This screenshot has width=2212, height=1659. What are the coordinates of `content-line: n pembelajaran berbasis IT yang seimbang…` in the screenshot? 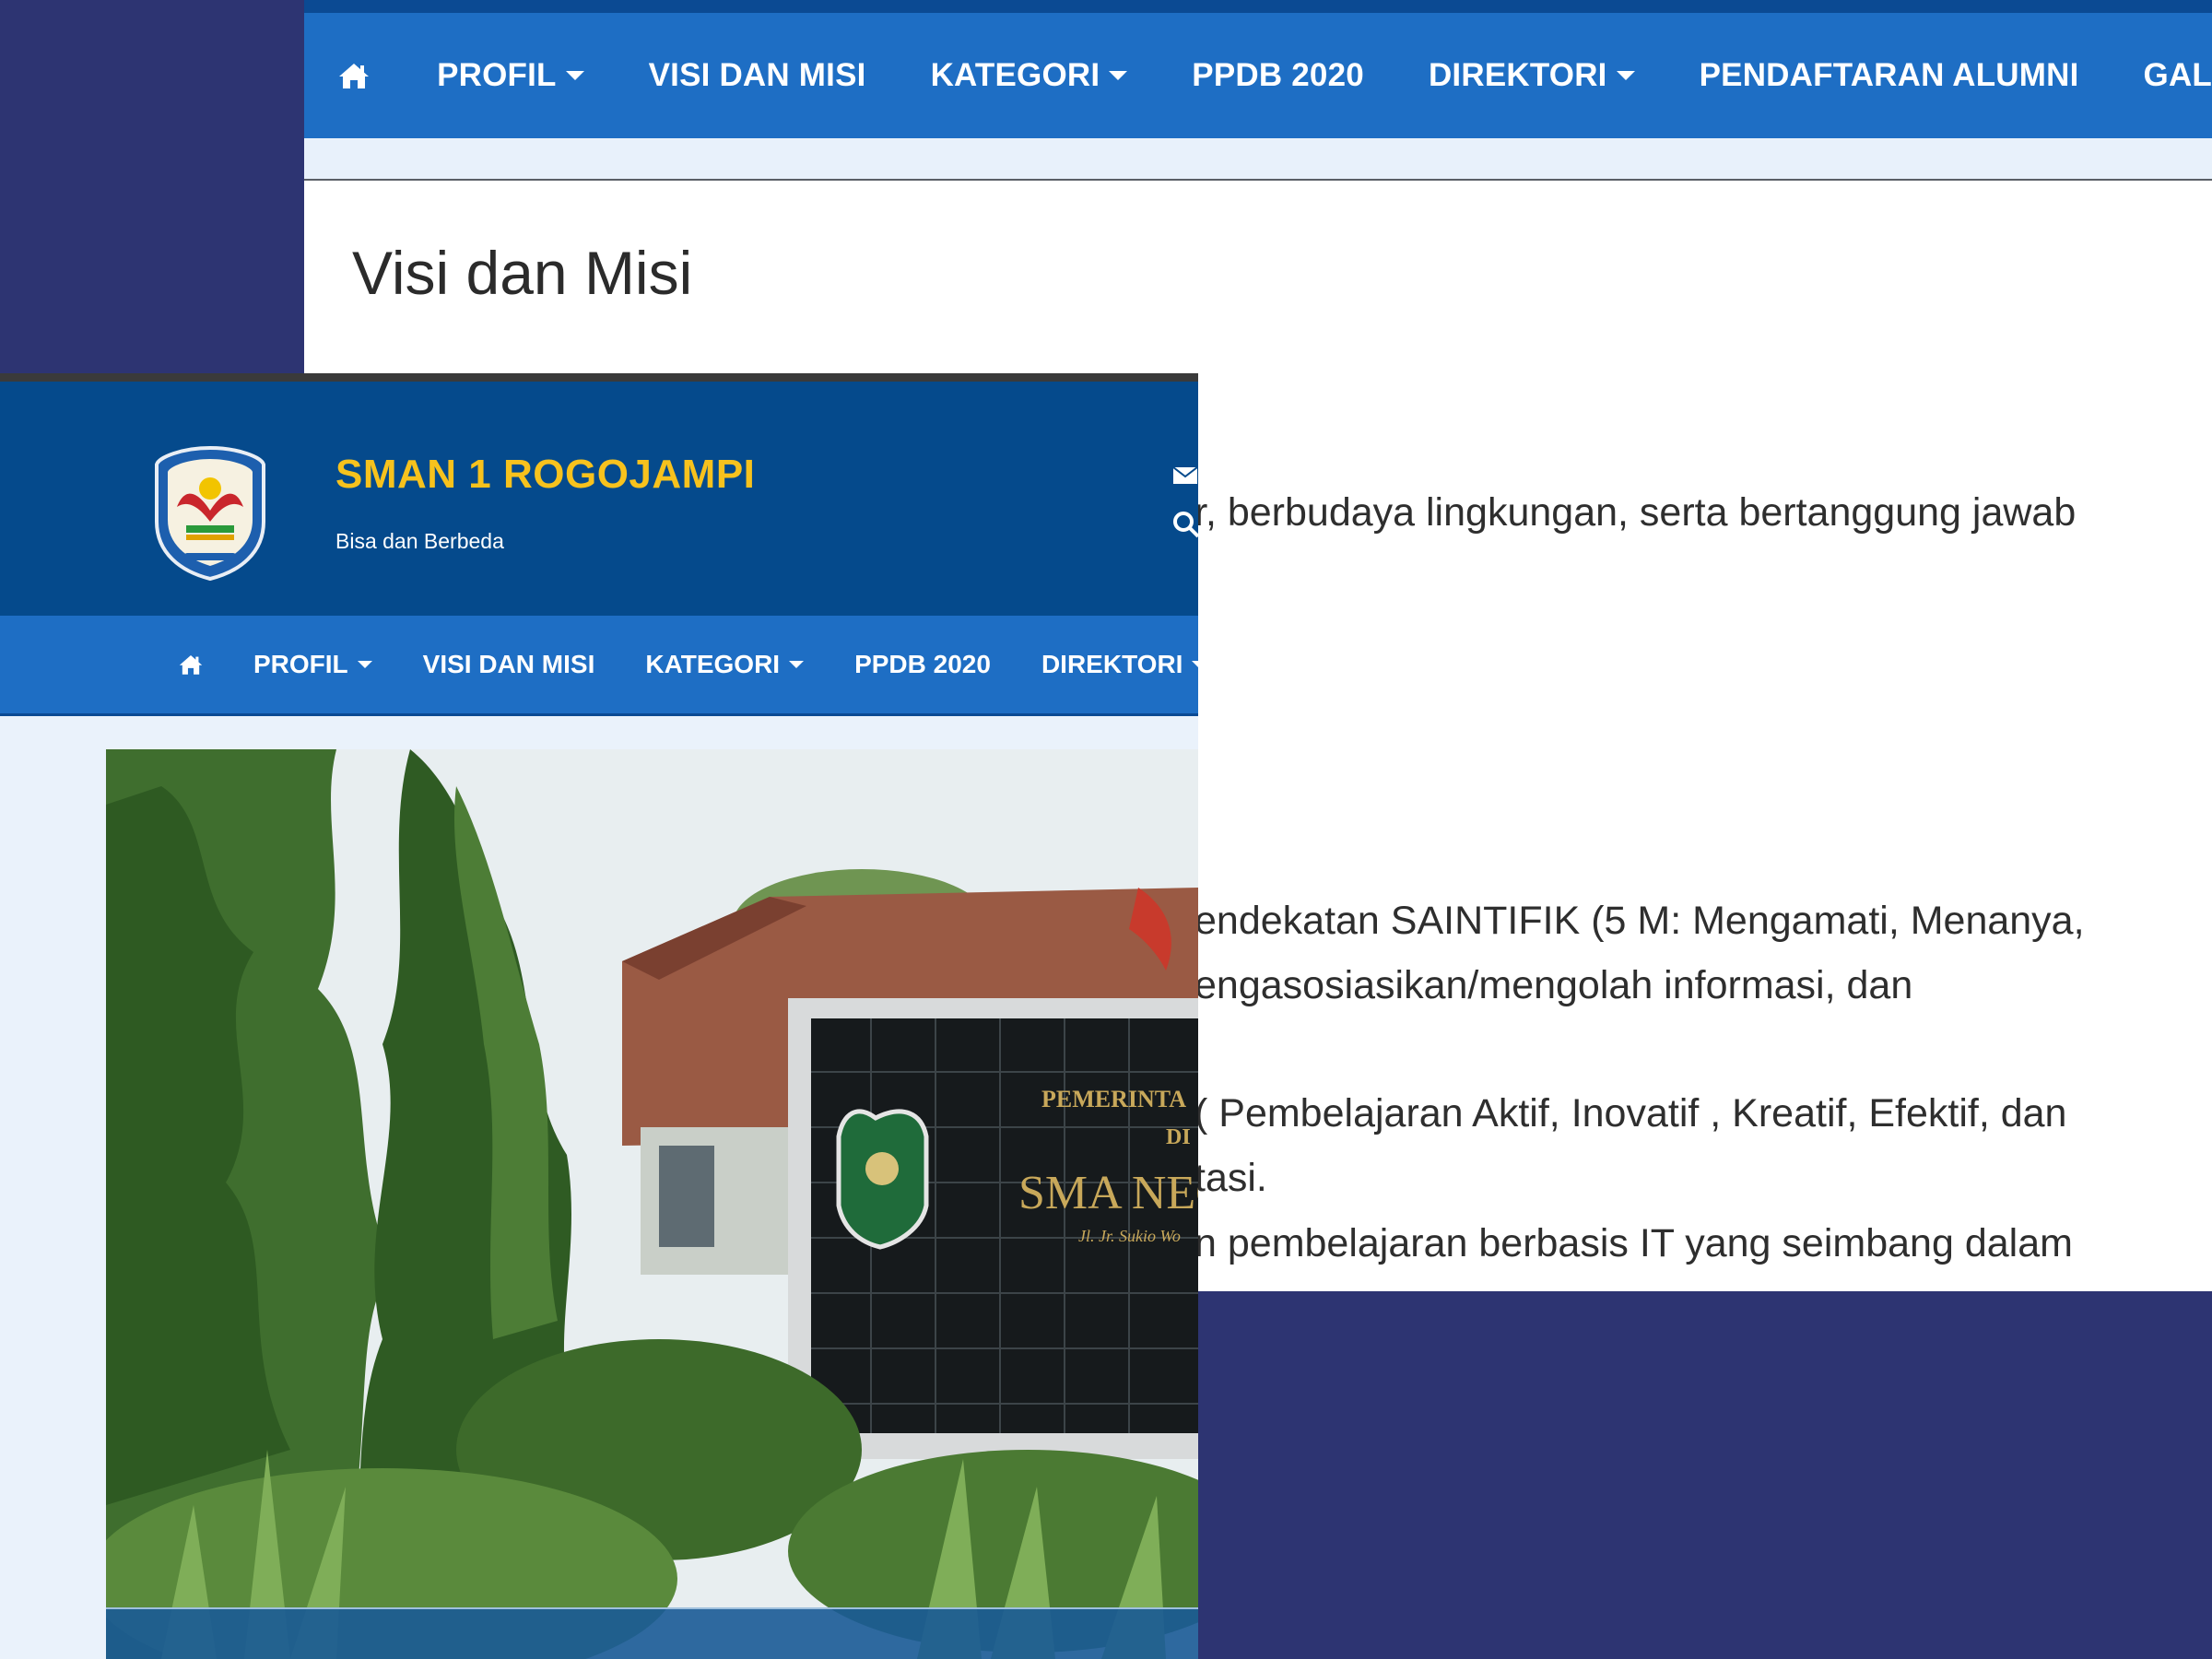 It's located at (1633, 1243).